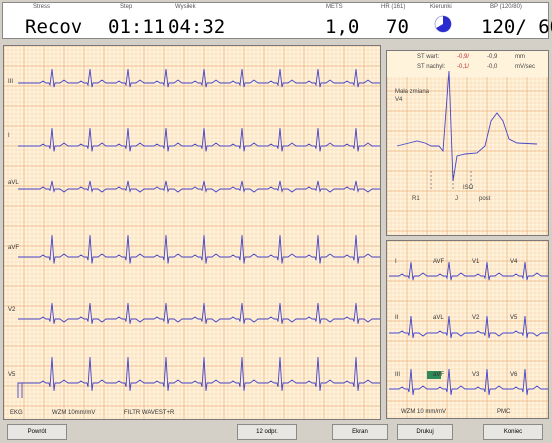 The image size is (552, 443). Describe the element at coordinates (342, 27) in the screenshot. I see `mets-value: 1,0` at that location.